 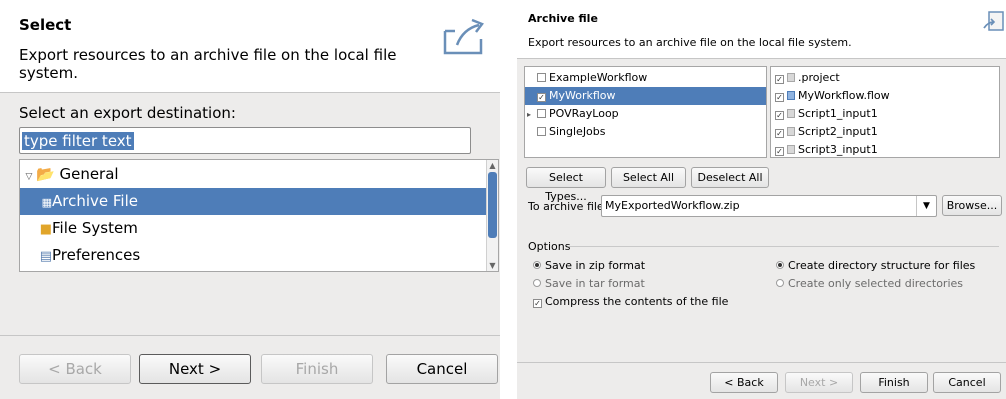 What do you see at coordinates (819, 77) in the screenshot?
I see `file-label: .project` at bounding box center [819, 77].